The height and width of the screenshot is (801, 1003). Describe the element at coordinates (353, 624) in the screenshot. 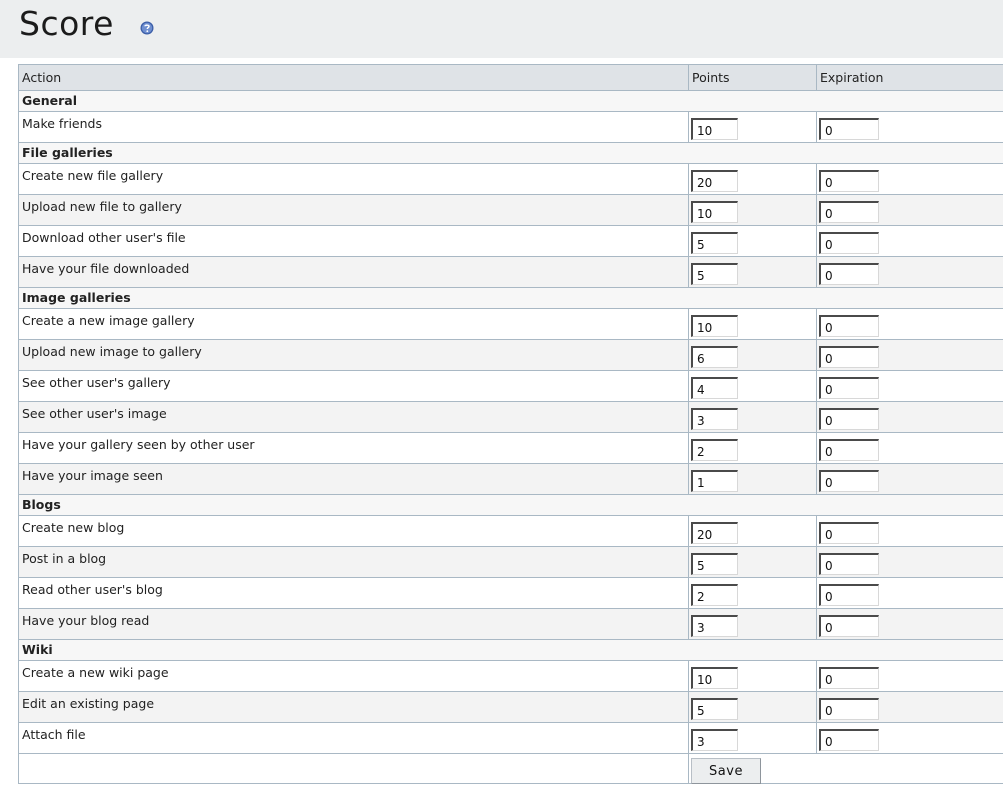

I see `action-label: Have your blog read` at that location.